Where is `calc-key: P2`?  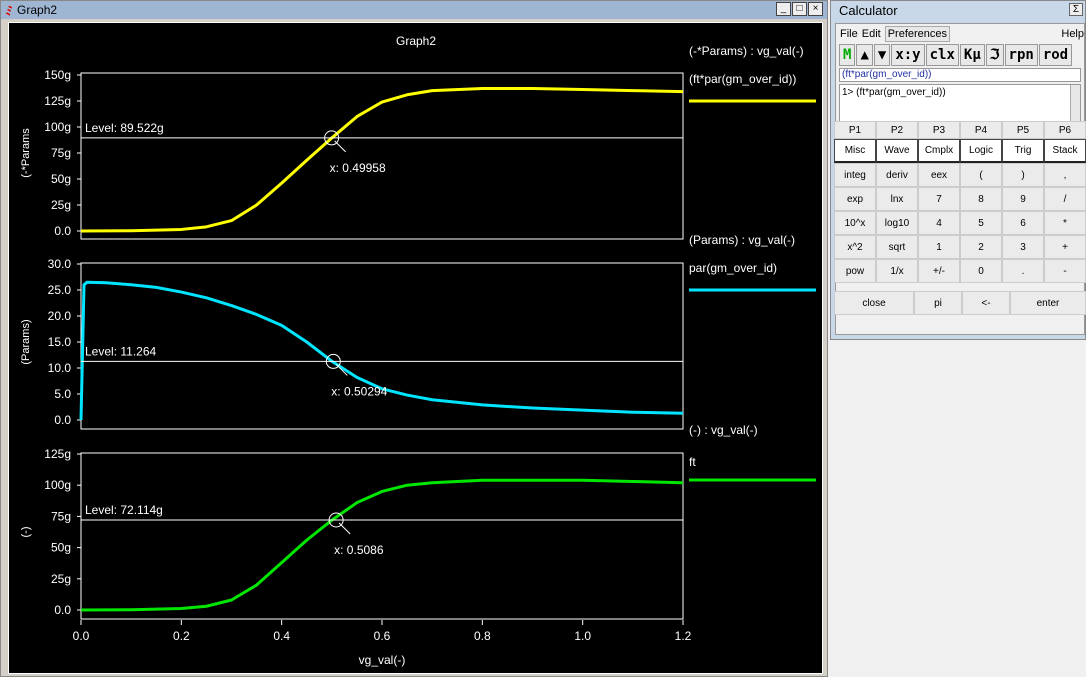 calc-key: P2 is located at coordinates (897, 130).